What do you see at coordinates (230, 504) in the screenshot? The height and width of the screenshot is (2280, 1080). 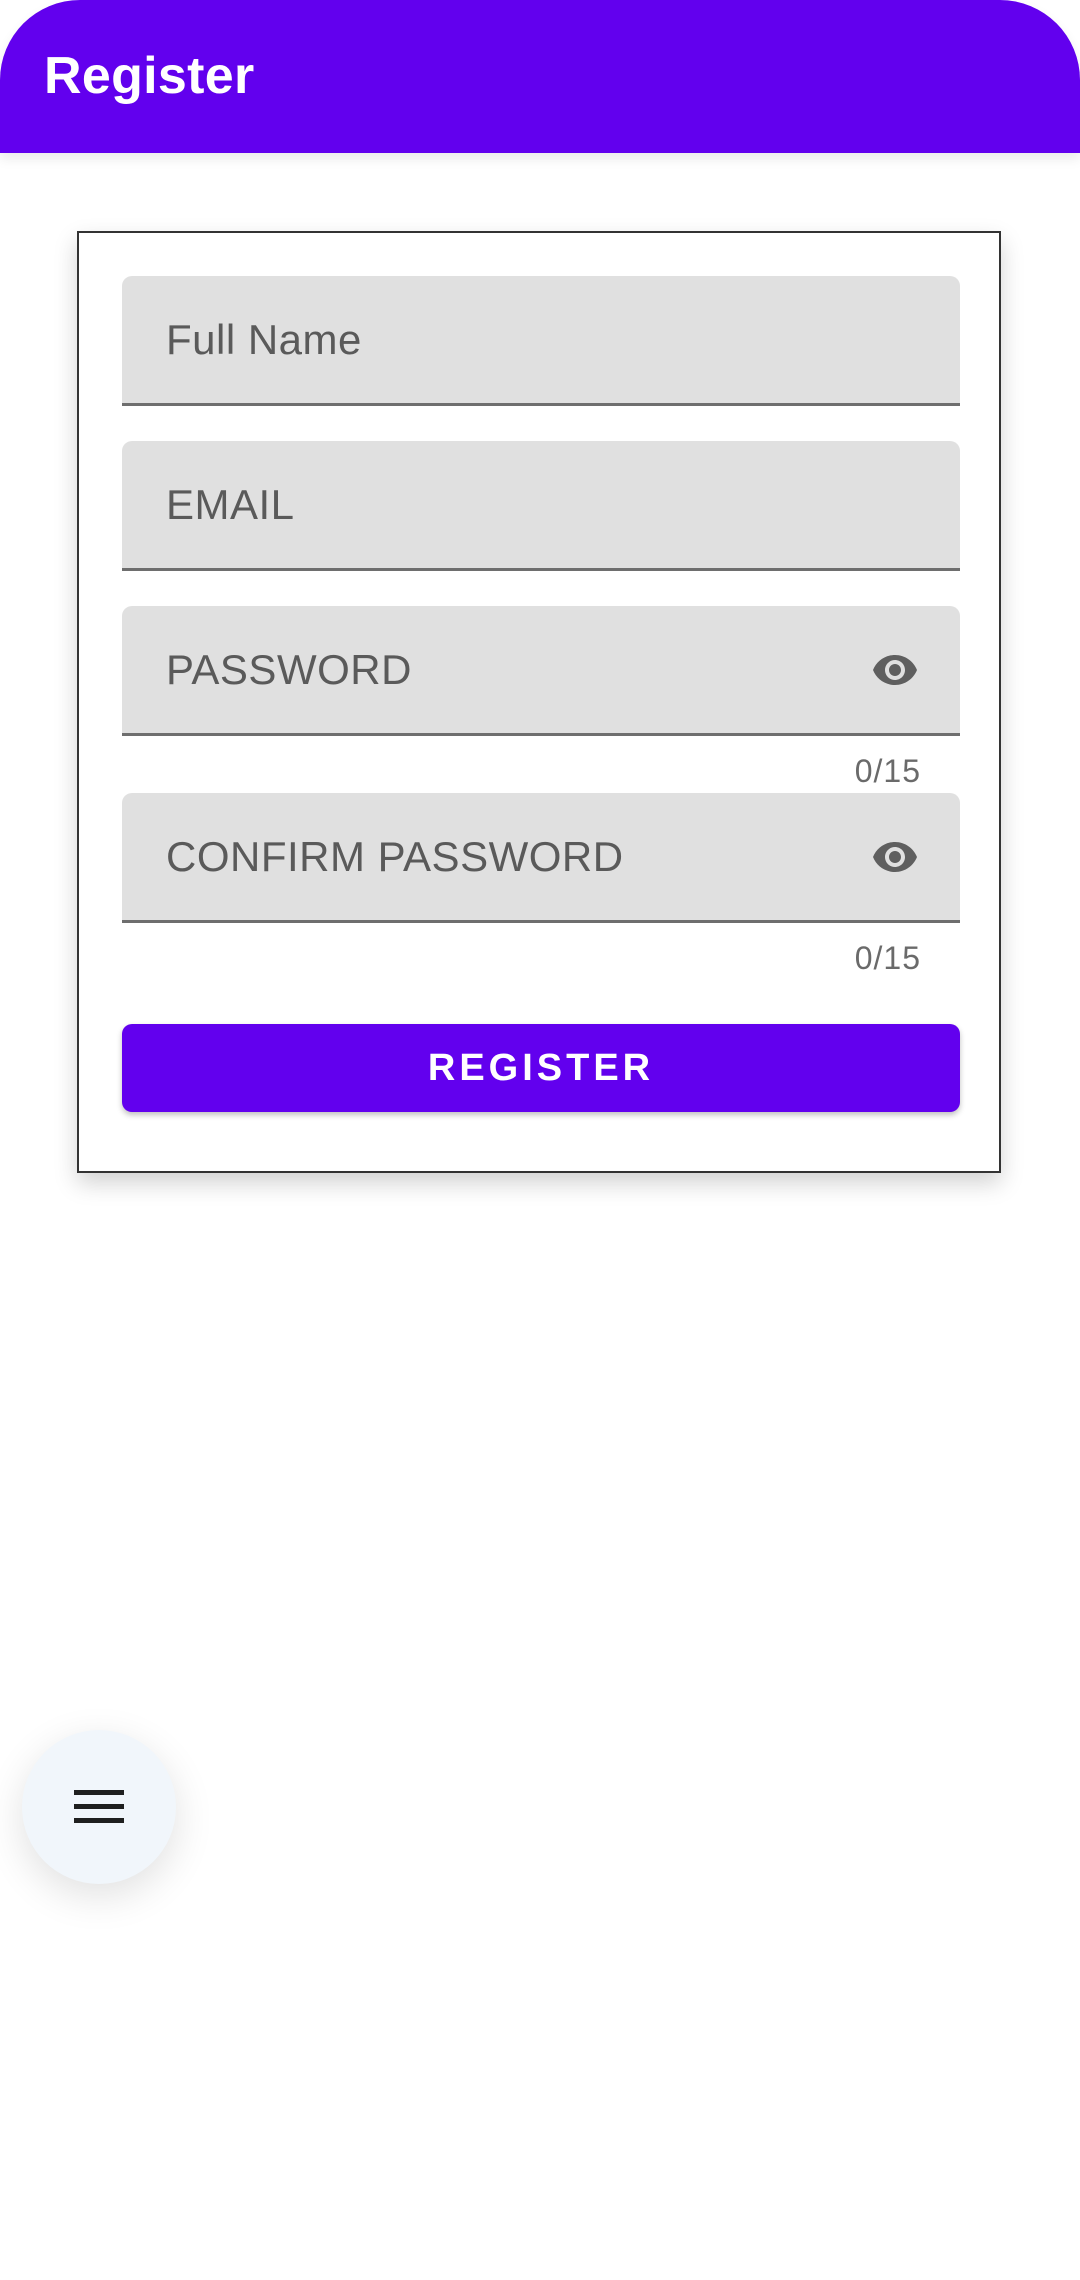 I see `email-placeholder: EMAIL` at bounding box center [230, 504].